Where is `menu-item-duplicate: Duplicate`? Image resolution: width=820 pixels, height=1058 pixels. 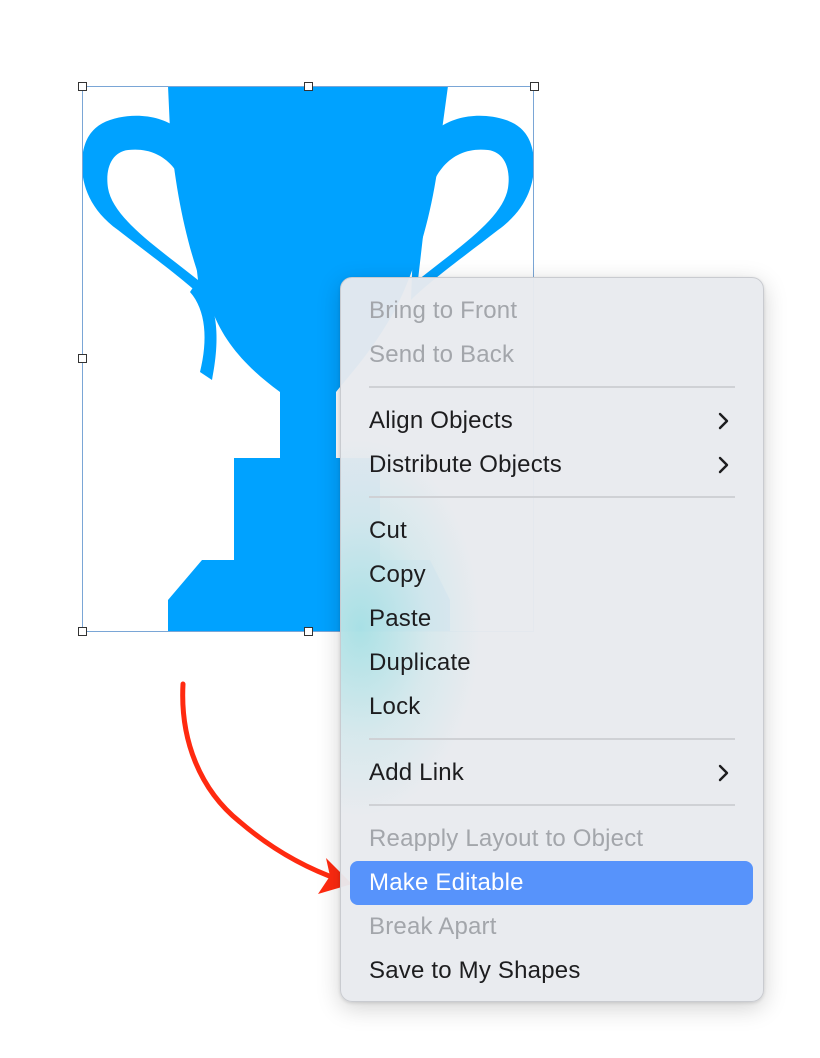 menu-item-duplicate: Duplicate is located at coordinates (551, 663).